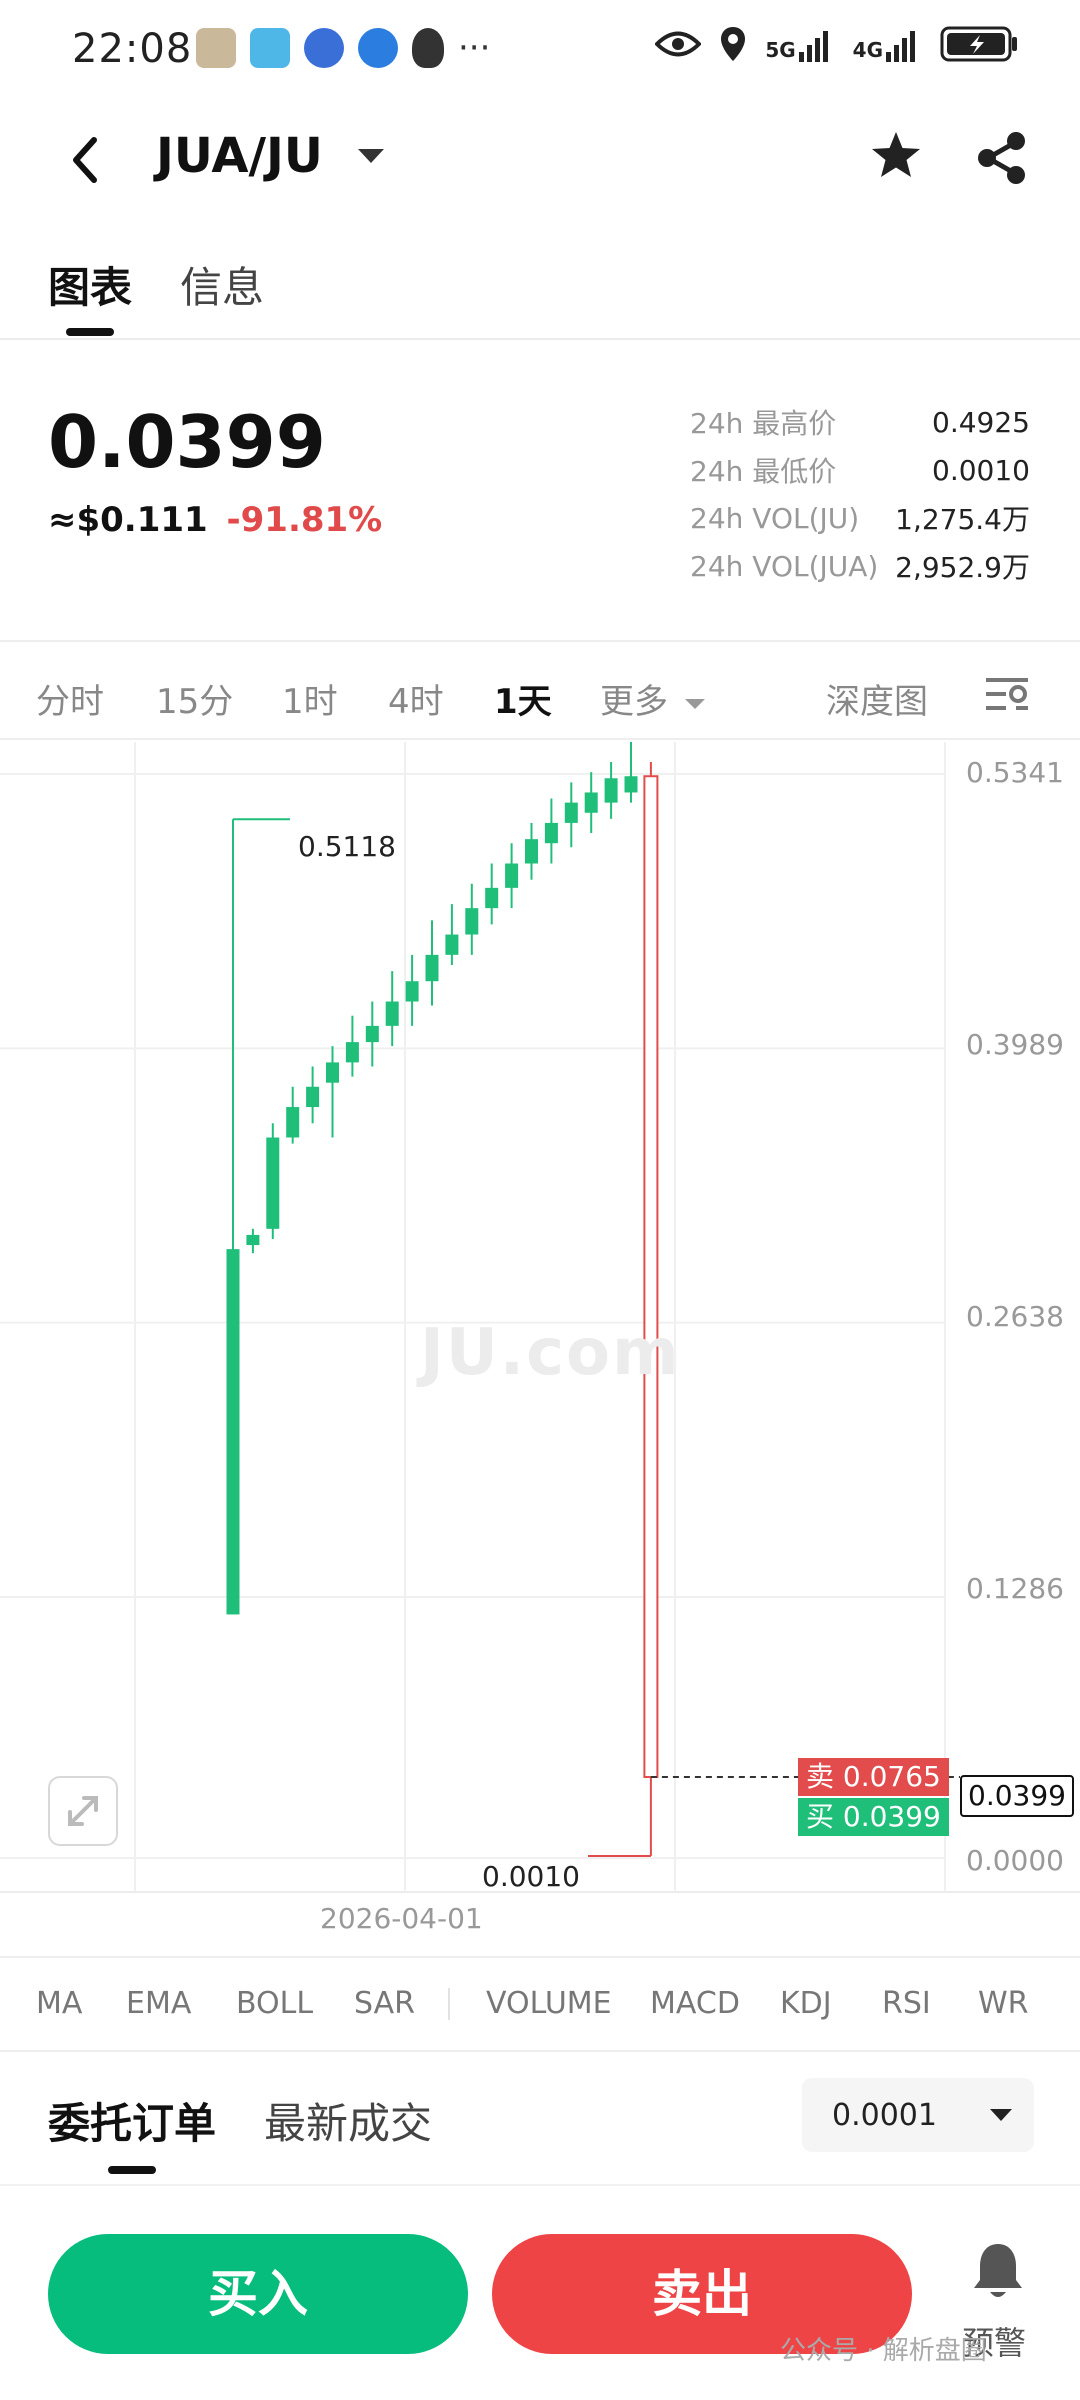  Describe the element at coordinates (531, 1876) in the screenshot. I see `low-marker-label: 0.0010` at that location.